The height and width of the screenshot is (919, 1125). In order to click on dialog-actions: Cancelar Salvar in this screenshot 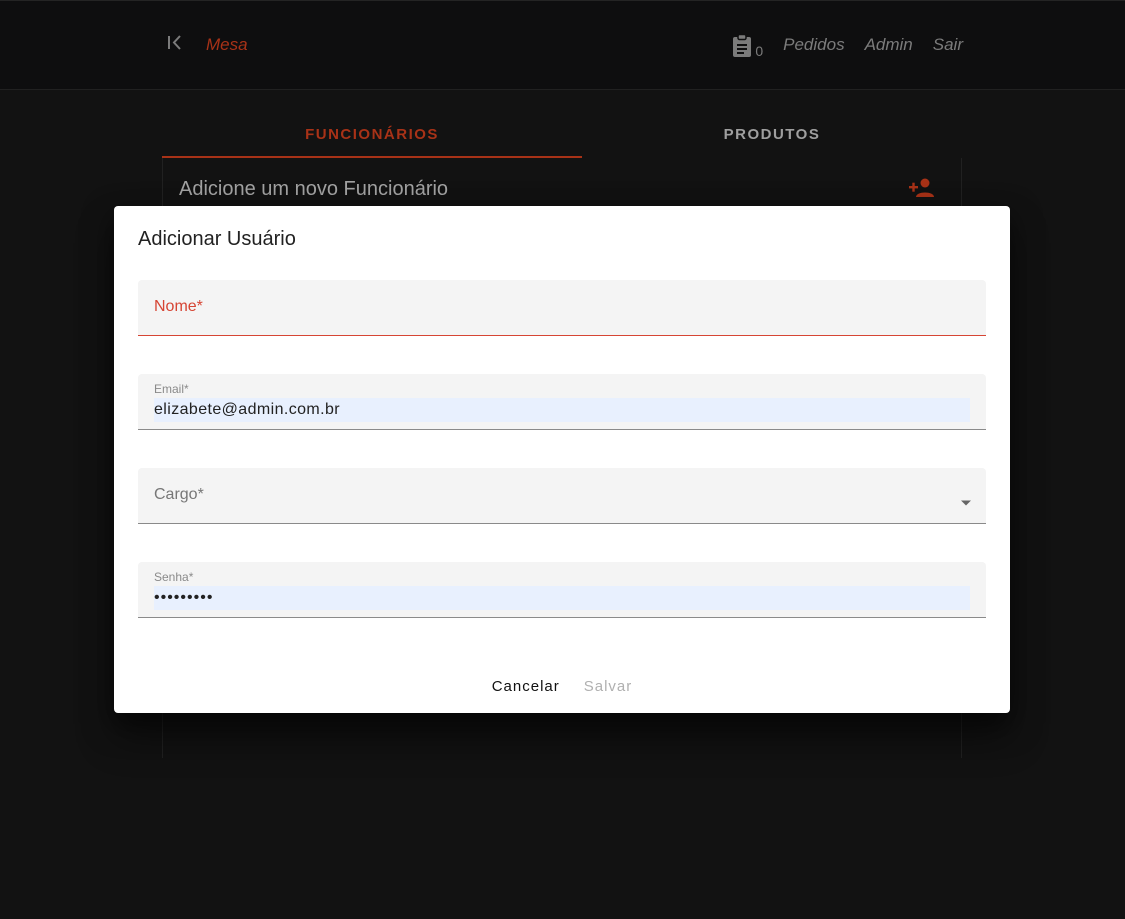, I will do `click(562, 686)`.